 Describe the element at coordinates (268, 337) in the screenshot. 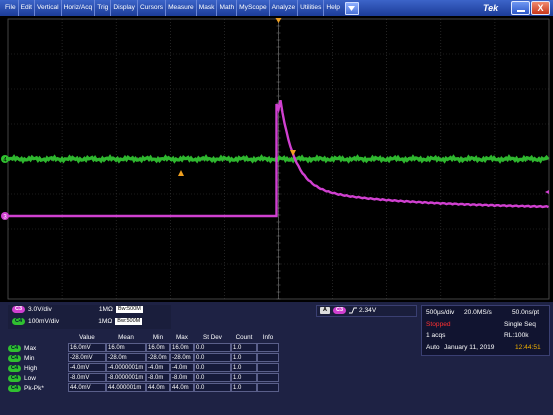

I see `column-header: Info` at that location.